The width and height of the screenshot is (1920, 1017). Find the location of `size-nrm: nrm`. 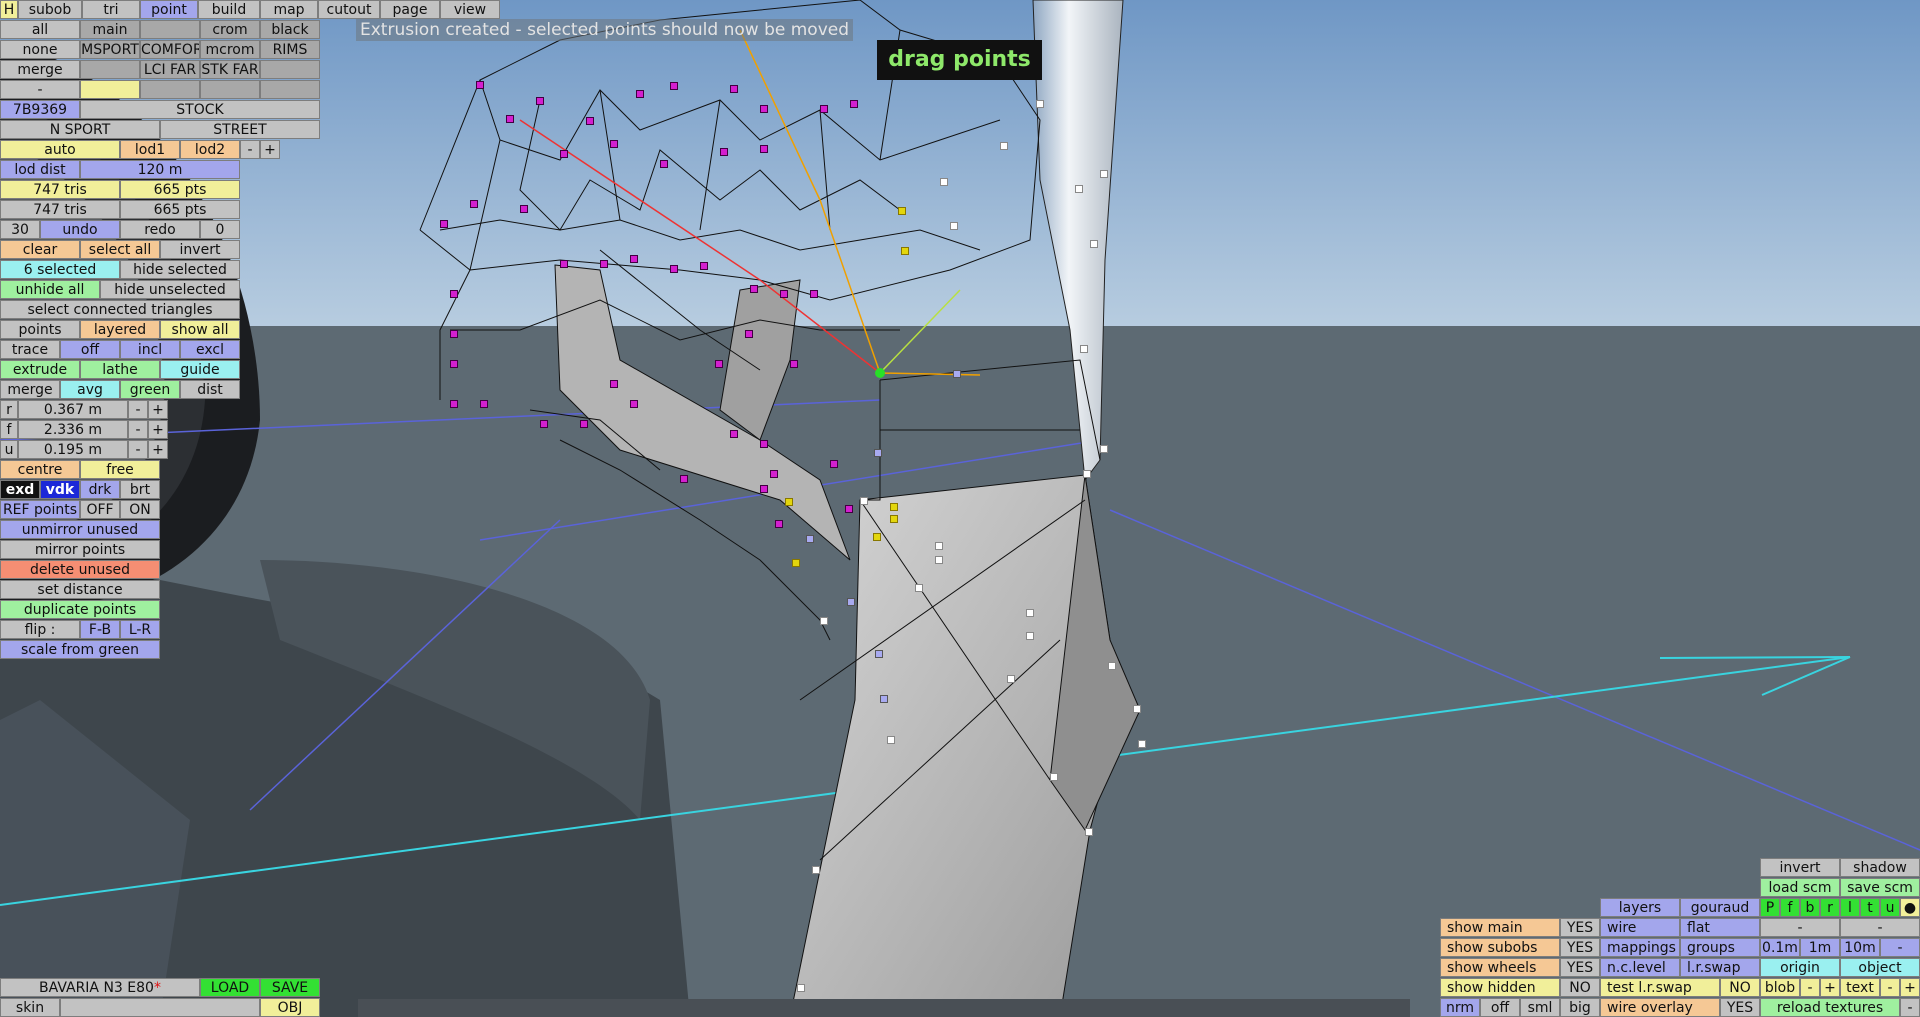

size-nrm: nrm is located at coordinates (1460, 1007).